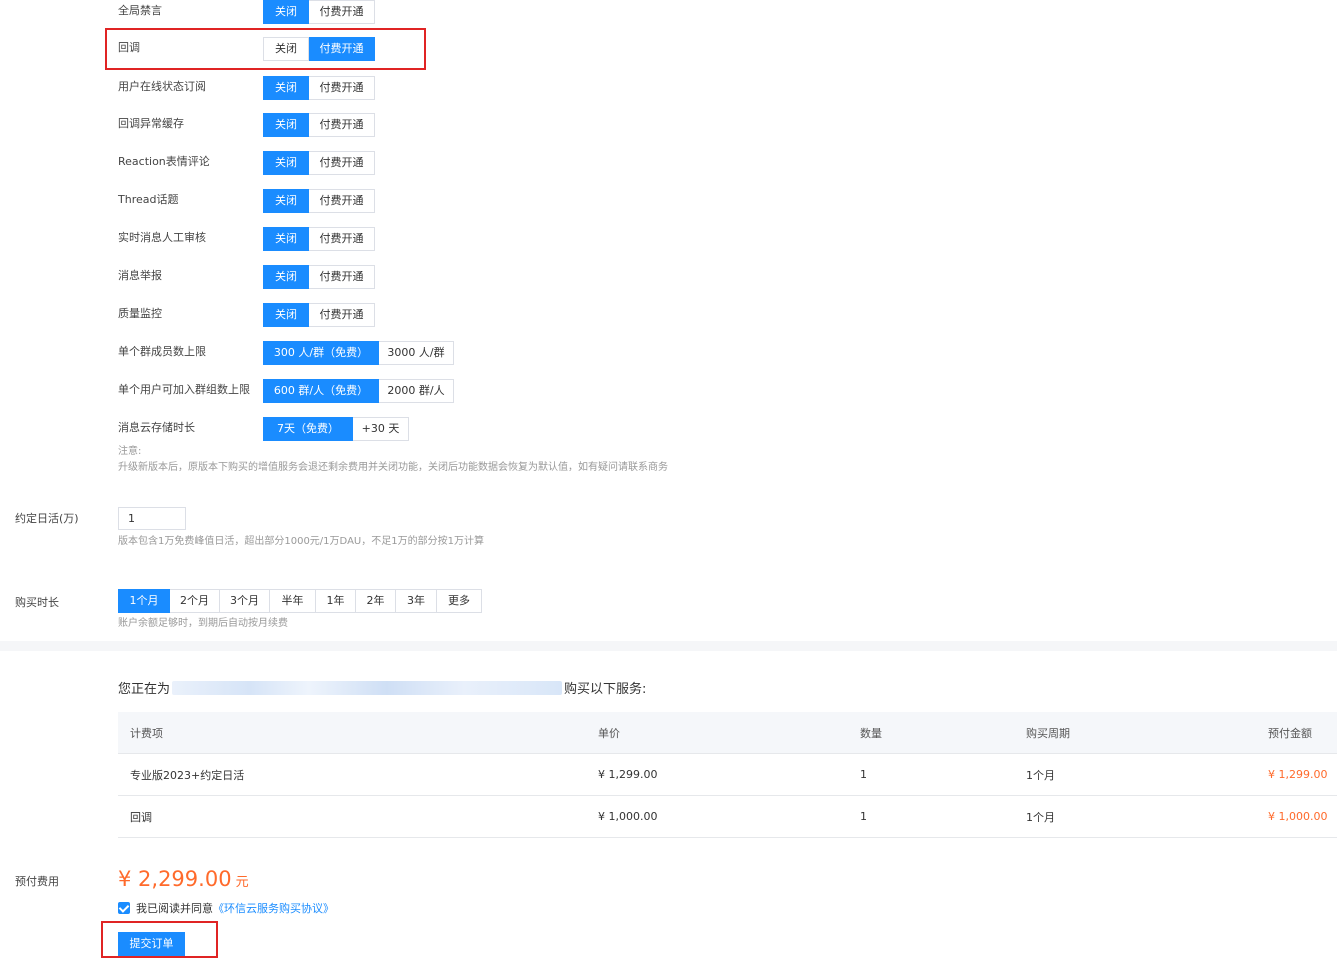  Describe the element at coordinates (164, 161) in the screenshot. I see `feature-label: Reaction表情评论` at that location.